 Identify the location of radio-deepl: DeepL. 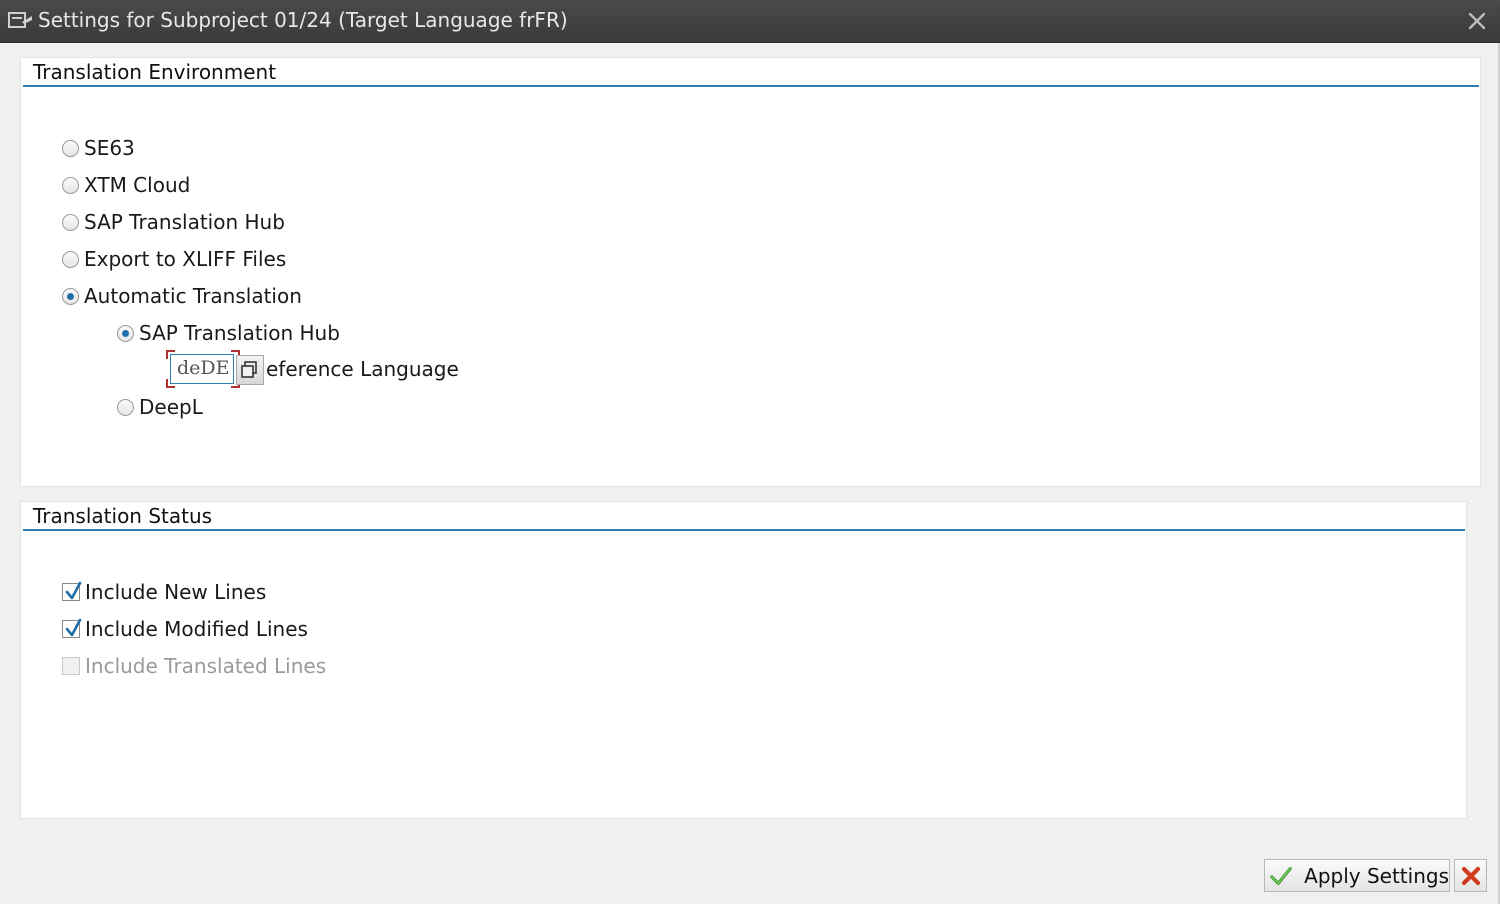
(160, 407).